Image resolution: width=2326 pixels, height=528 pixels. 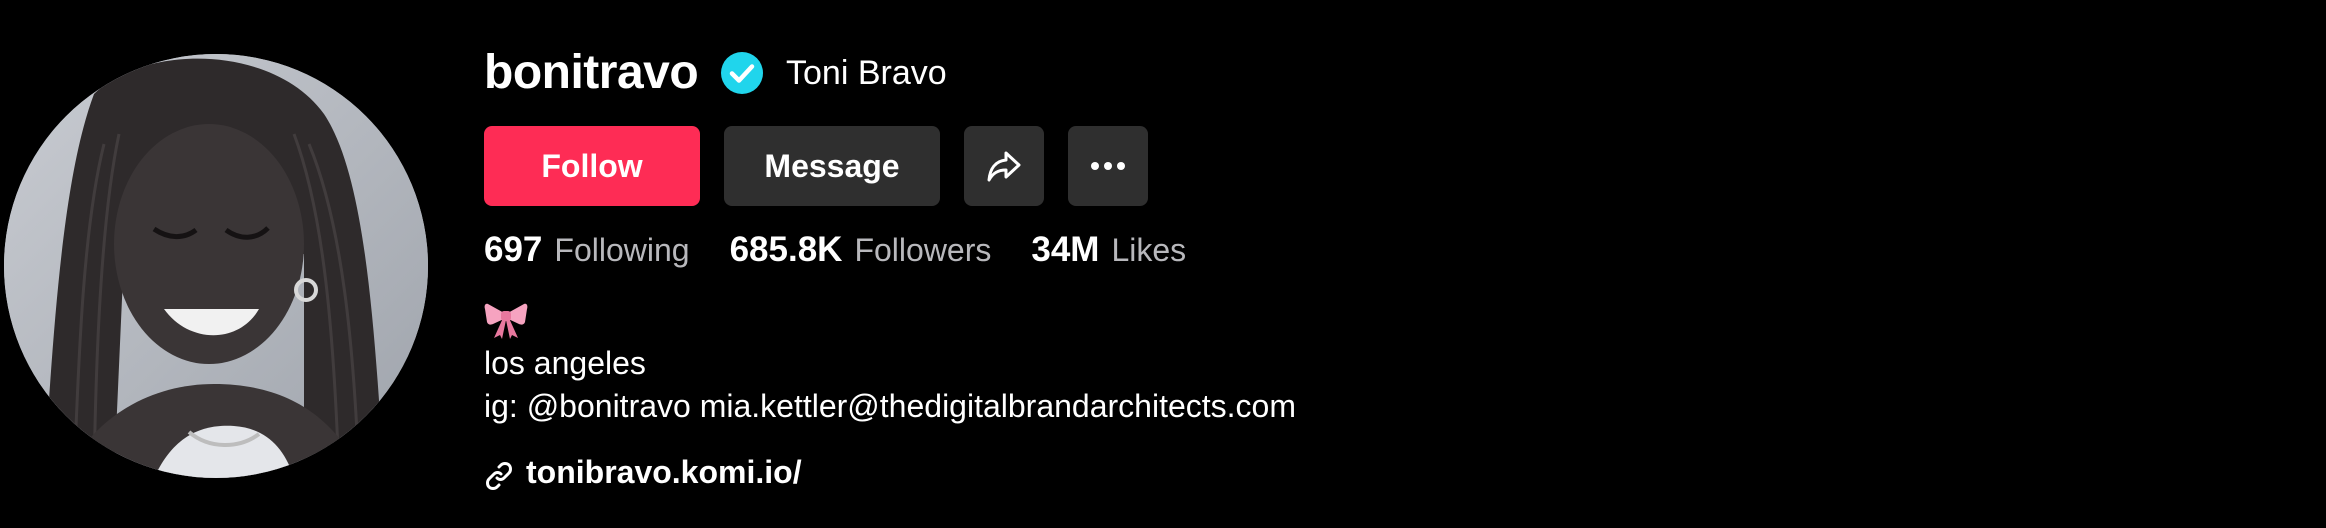 I want to click on stat-label: Likes, so click(x=1149, y=250).